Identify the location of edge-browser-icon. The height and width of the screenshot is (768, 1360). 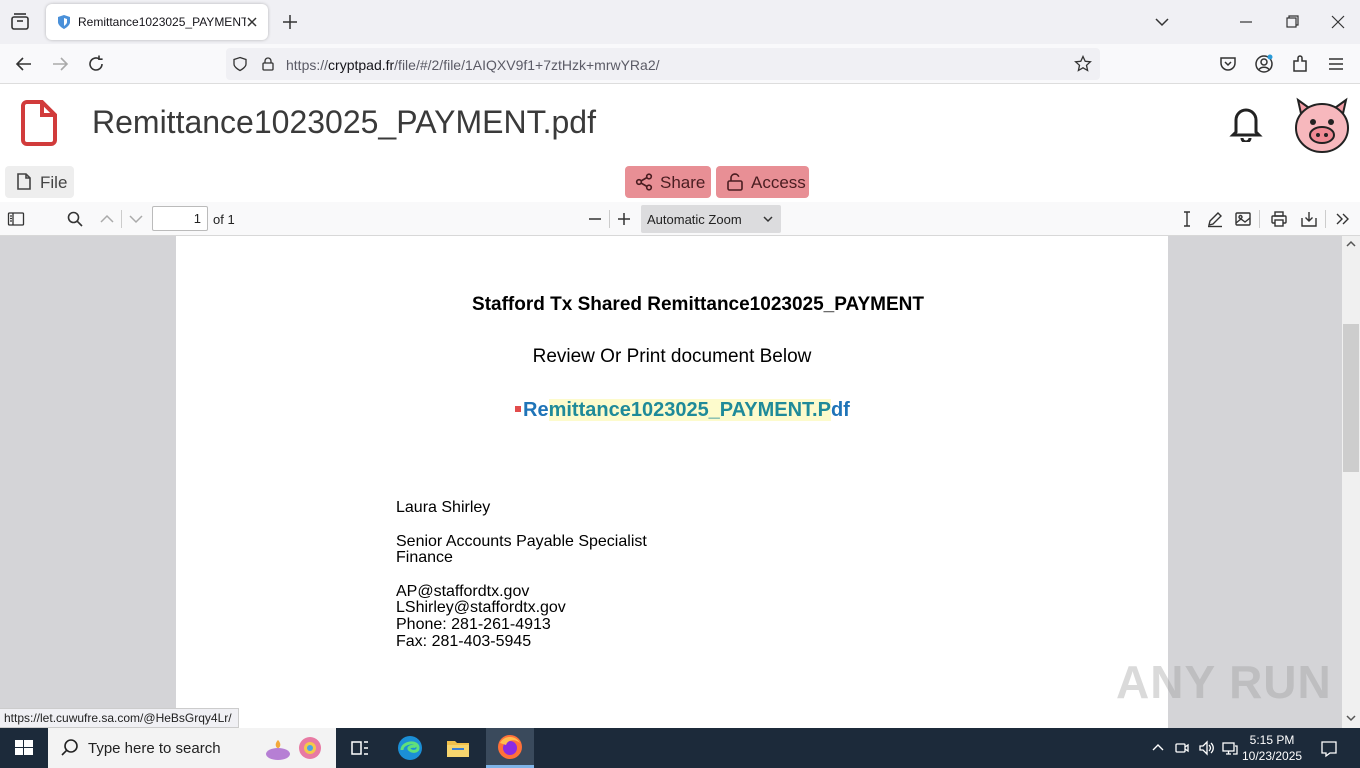
(410, 748).